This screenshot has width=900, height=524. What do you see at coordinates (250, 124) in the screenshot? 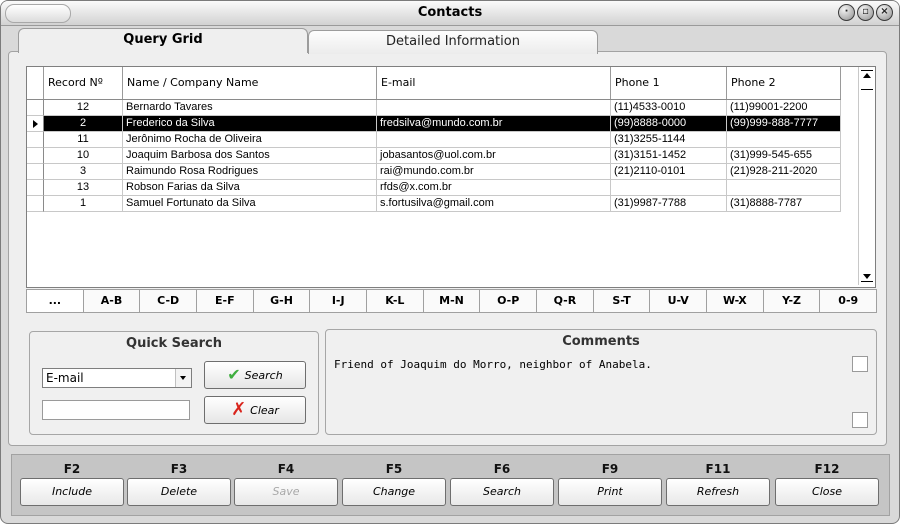
I see `cell-name: Frederico da Silva` at bounding box center [250, 124].